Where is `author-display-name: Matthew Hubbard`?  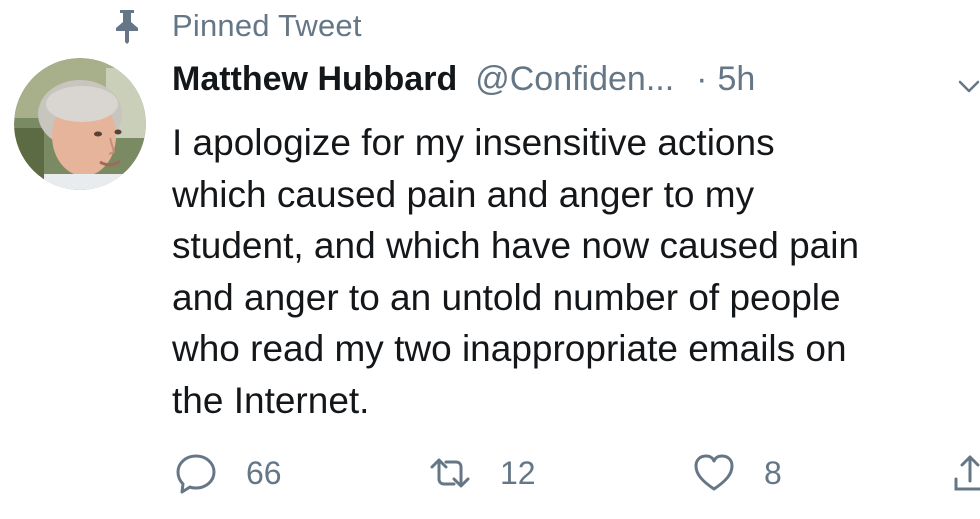
author-display-name: Matthew Hubbard is located at coordinates (314, 79).